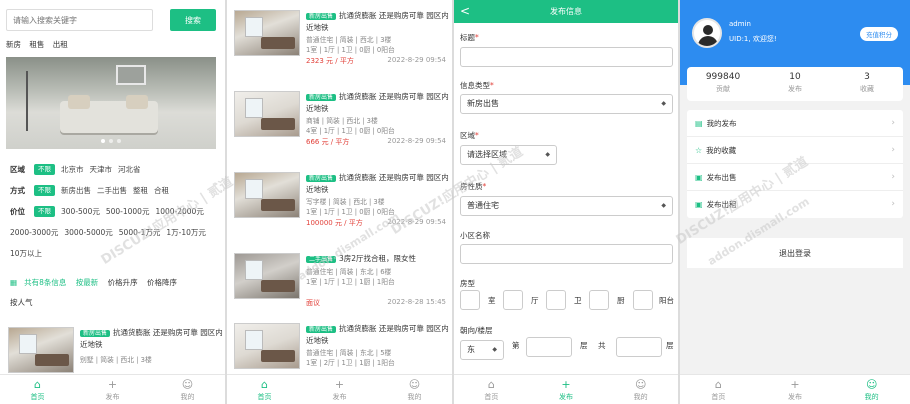  What do you see at coordinates (87, 282) in the screenshot?
I see `sort-latest: 按最新` at bounding box center [87, 282].